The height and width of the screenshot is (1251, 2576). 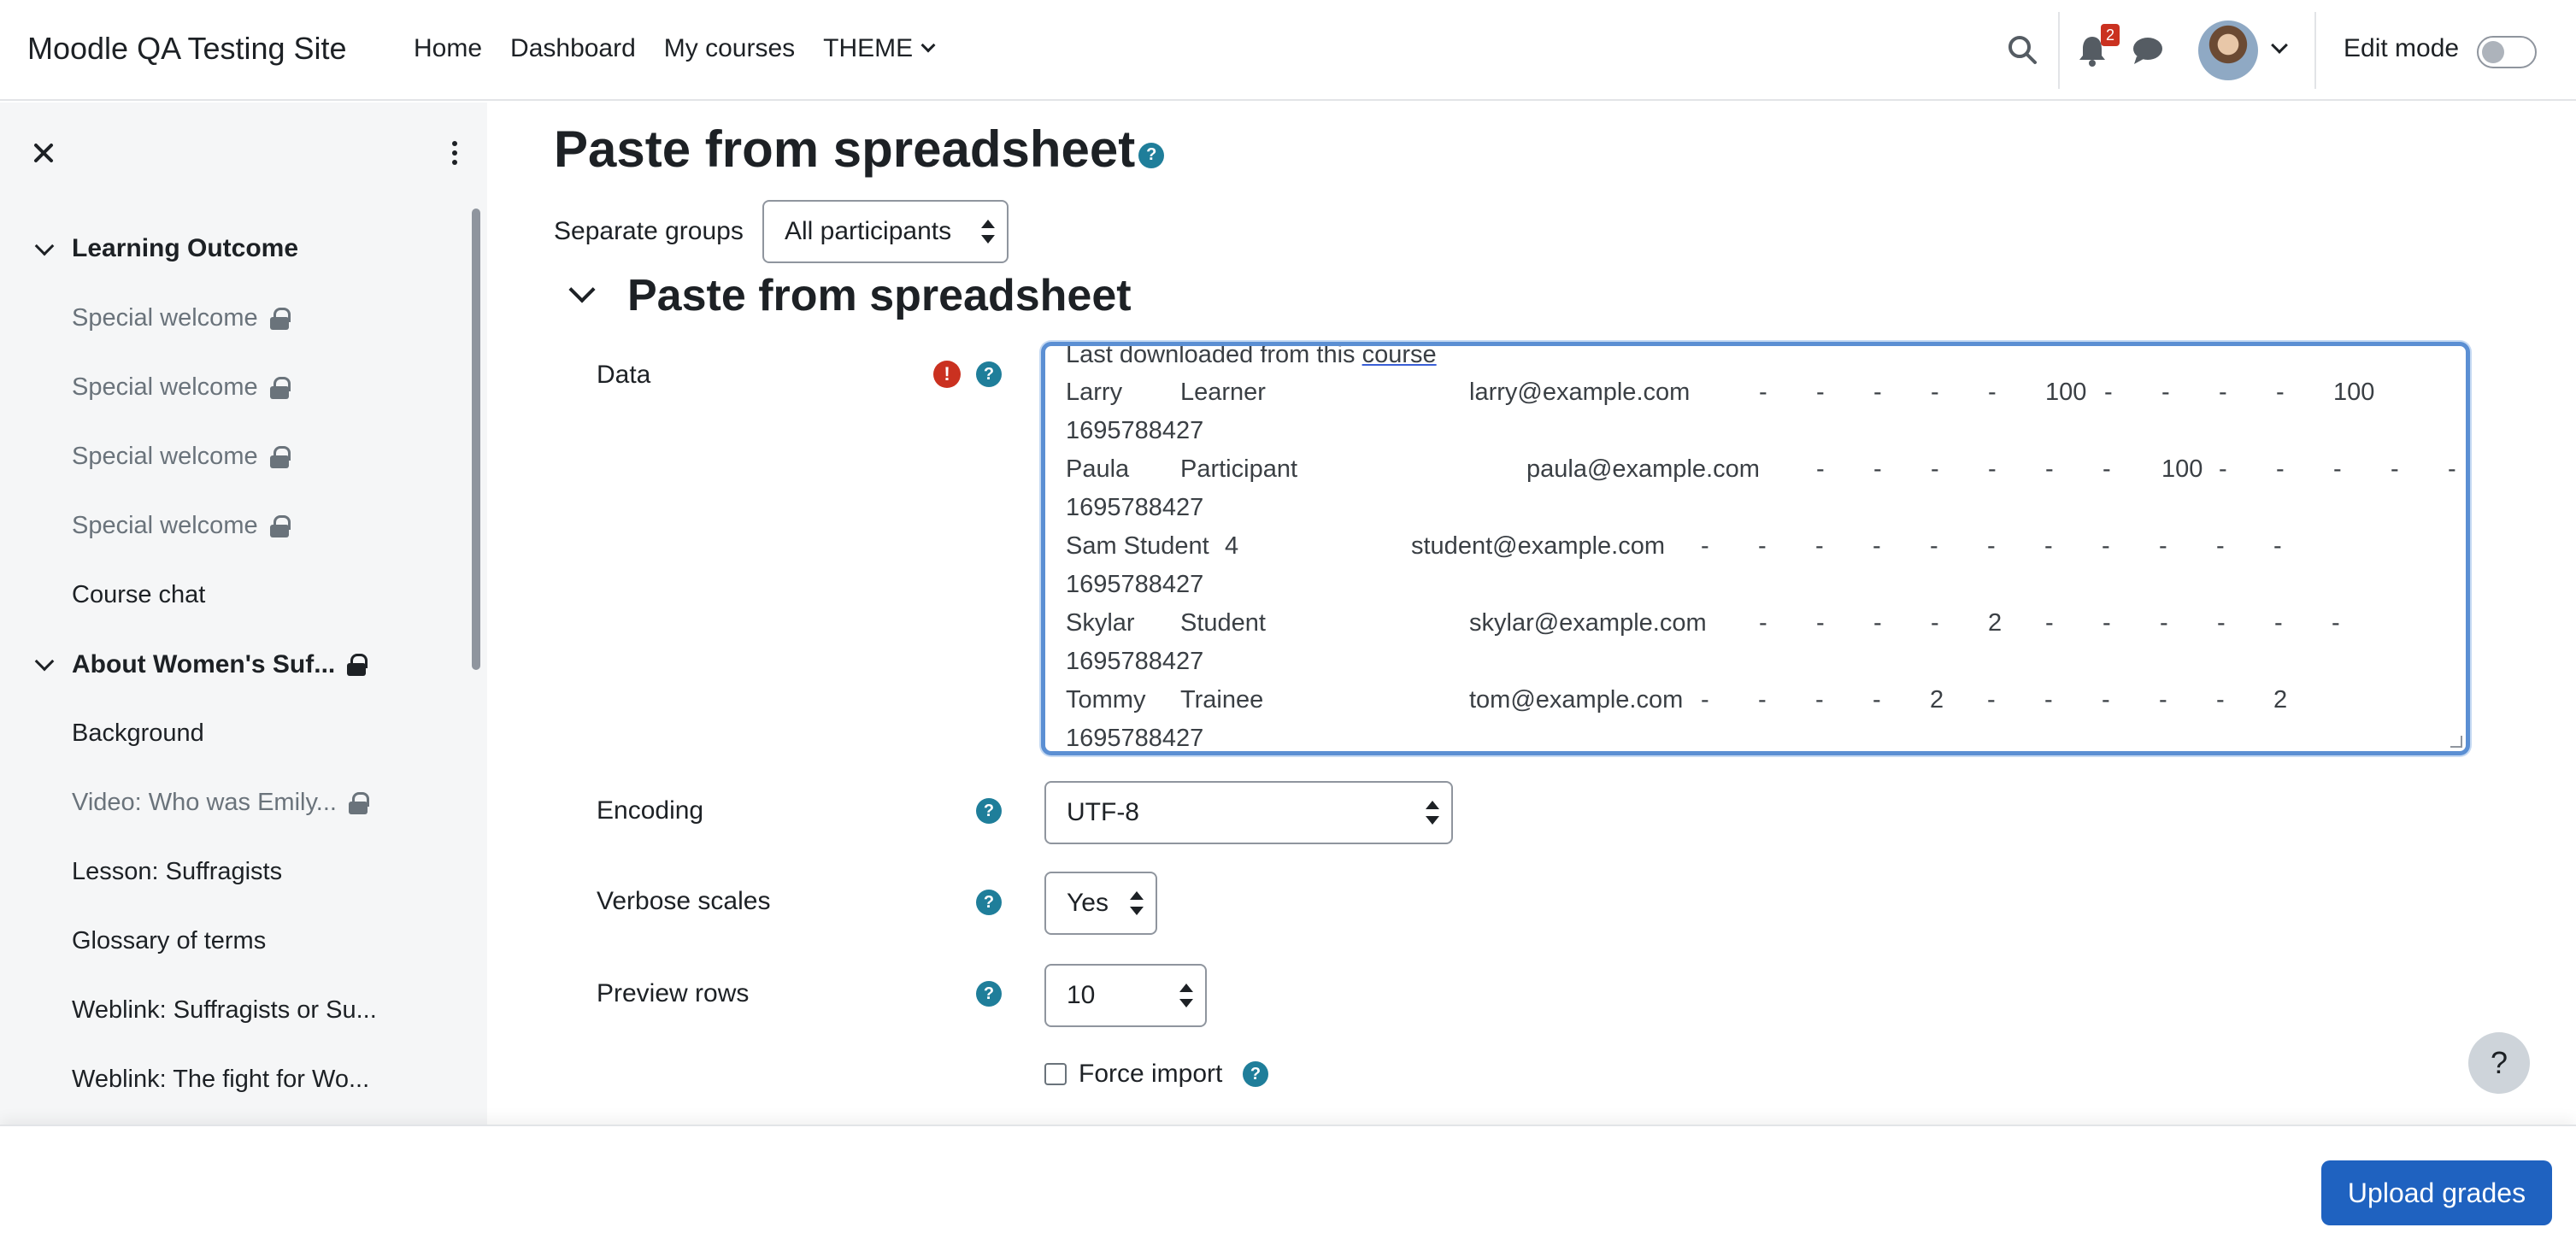 What do you see at coordinates (2436, 1193) in the screenshot?
I see `upload-grades-button: Upload grades` at bounding box center [2436, 1193].